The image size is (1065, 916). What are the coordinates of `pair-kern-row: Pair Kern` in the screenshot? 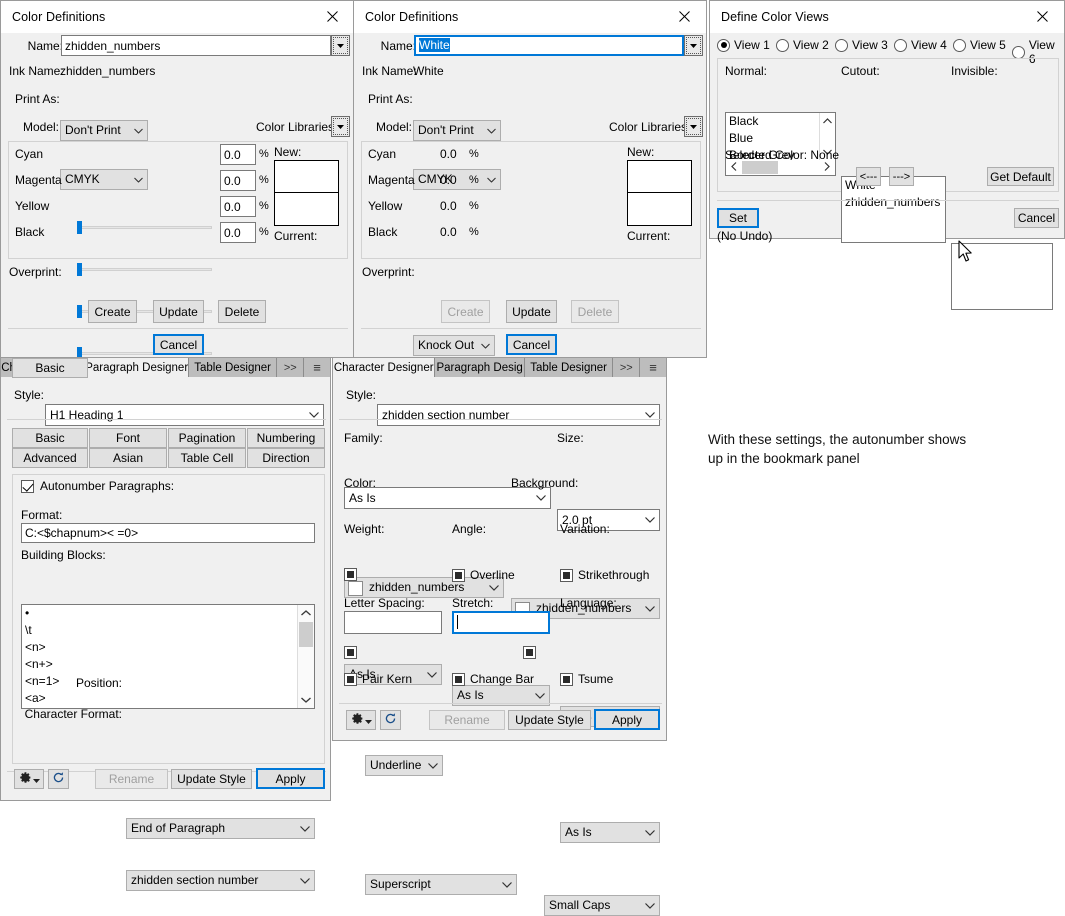 It's located at (378, 679).